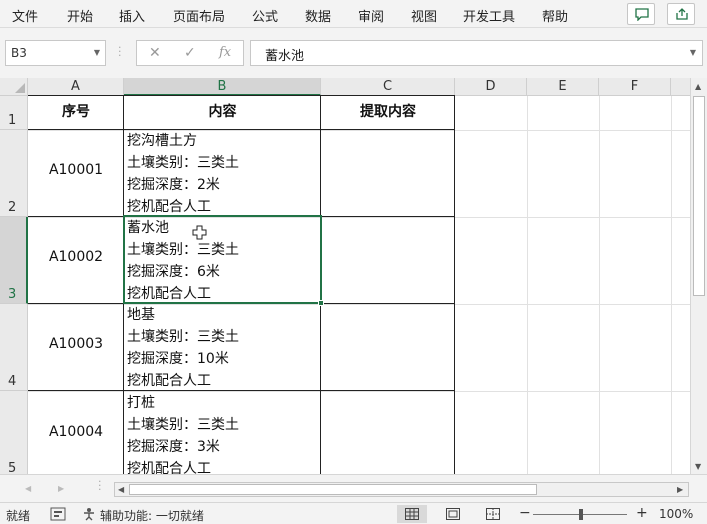  What do you see at coordinates (28, 488) in the screenshot?
I see `tab-scroll-left-icon: ◀` at bounding box center [28, 488].